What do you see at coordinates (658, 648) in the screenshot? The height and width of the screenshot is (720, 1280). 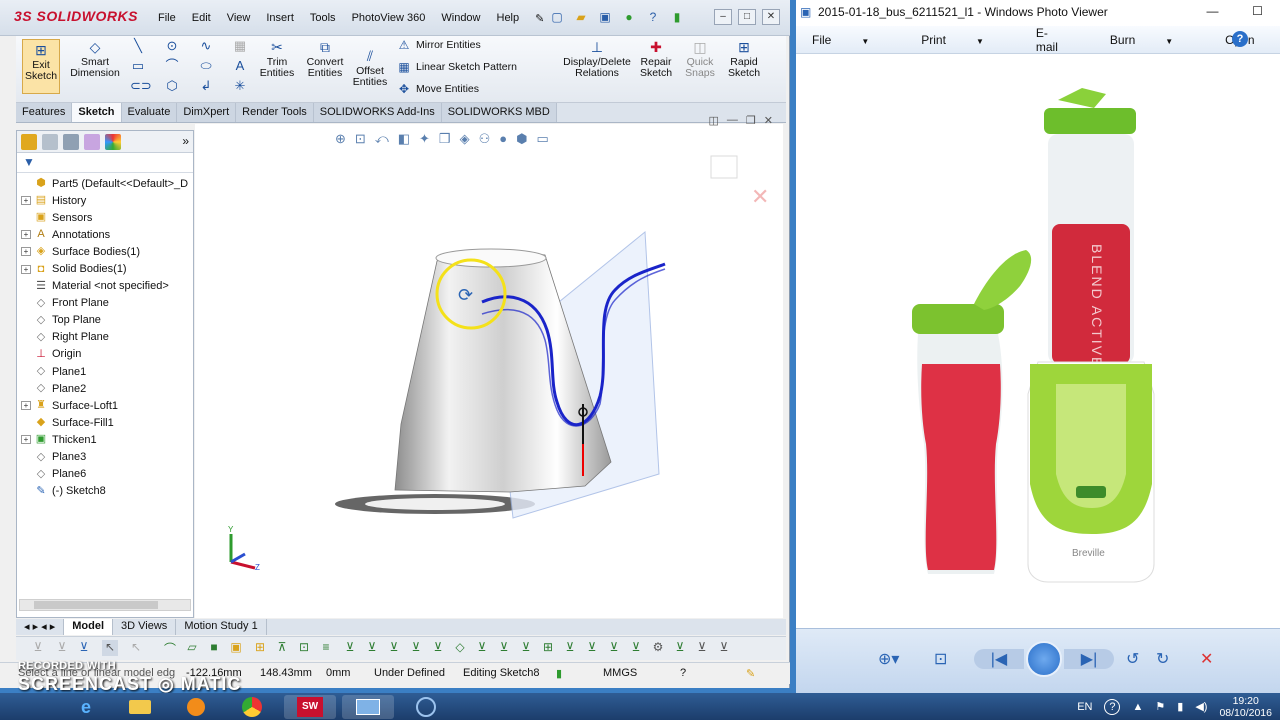 I see `filter-mates-icon: ⚙` at bounding box center [658, 648].